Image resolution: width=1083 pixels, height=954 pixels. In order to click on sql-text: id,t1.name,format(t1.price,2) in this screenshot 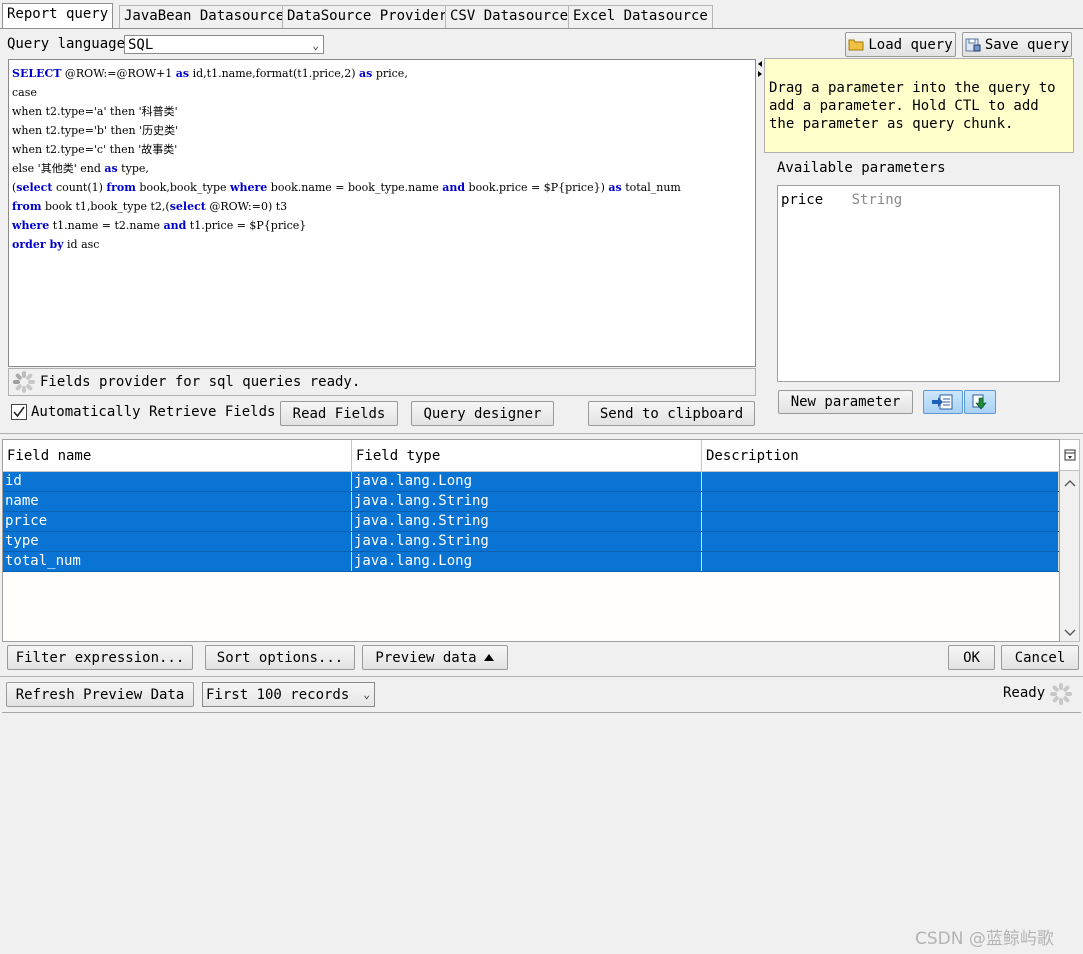, I will do `click(274, 73)`.